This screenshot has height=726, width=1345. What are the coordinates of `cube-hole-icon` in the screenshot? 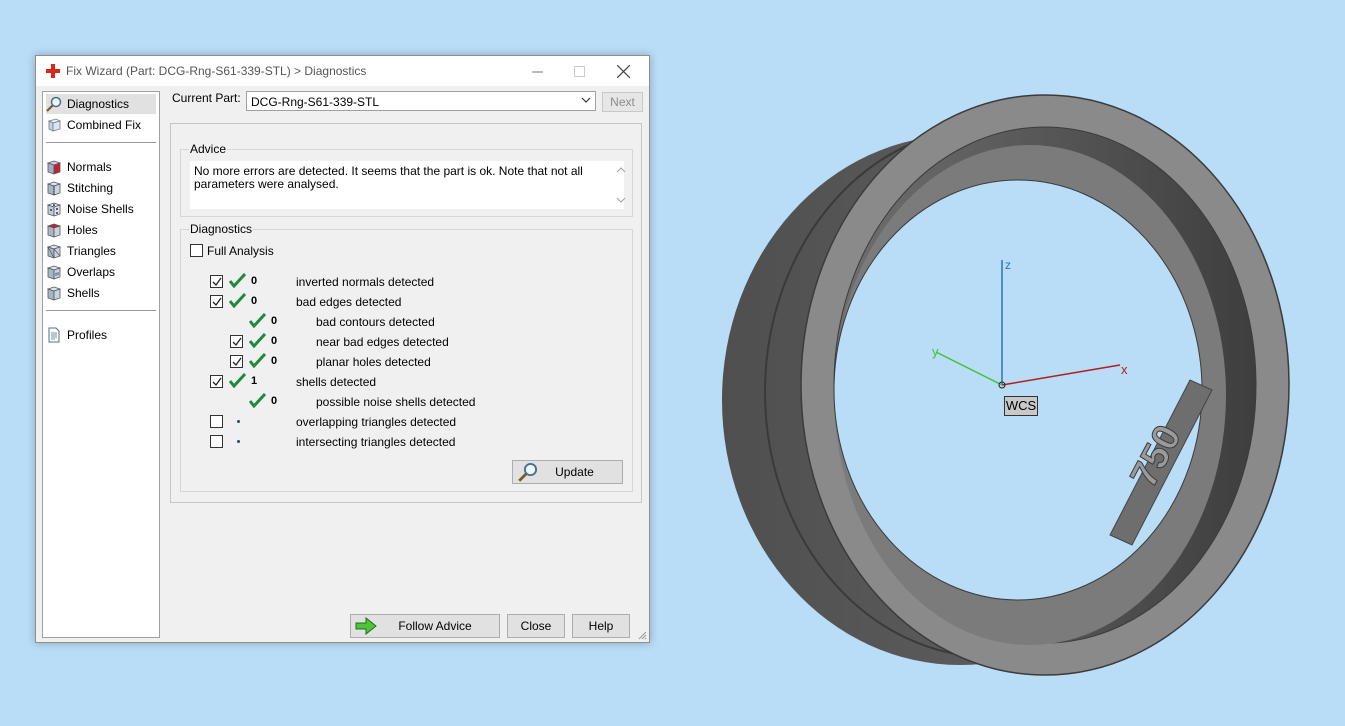 It's located at (54, 230).